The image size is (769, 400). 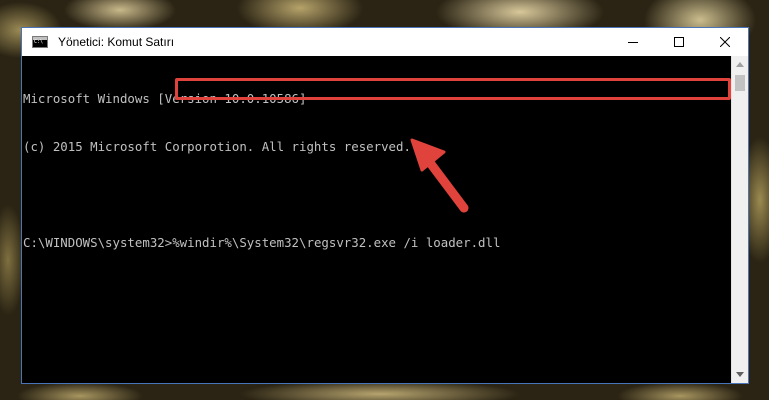 I want to click on scroll-thumb, so click(x=740, y=83).